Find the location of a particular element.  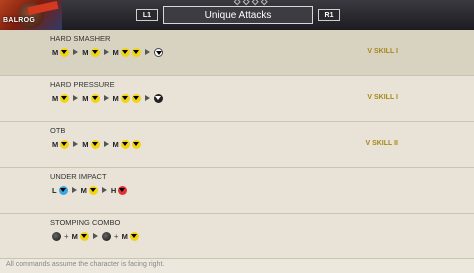

character-name: BALROG is located at coordinates (19, 20).